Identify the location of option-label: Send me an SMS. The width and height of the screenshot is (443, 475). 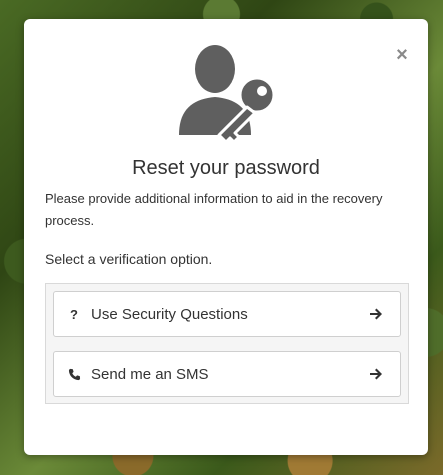
(150, 374).